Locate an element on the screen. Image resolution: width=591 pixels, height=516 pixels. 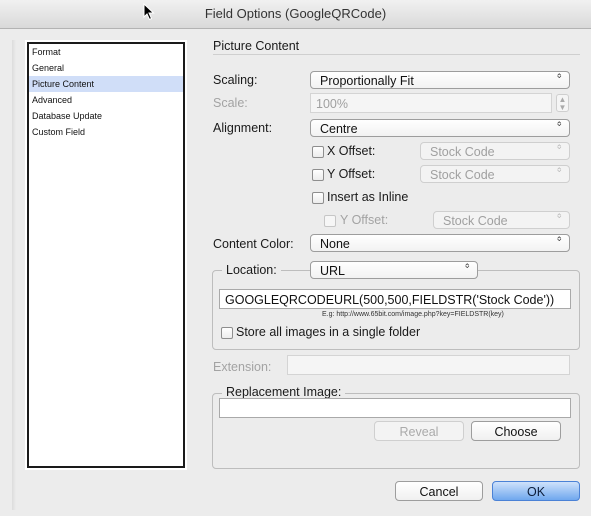
title-bar: Field Options (GoogleQRCode) is located at coordinates (295, 14).